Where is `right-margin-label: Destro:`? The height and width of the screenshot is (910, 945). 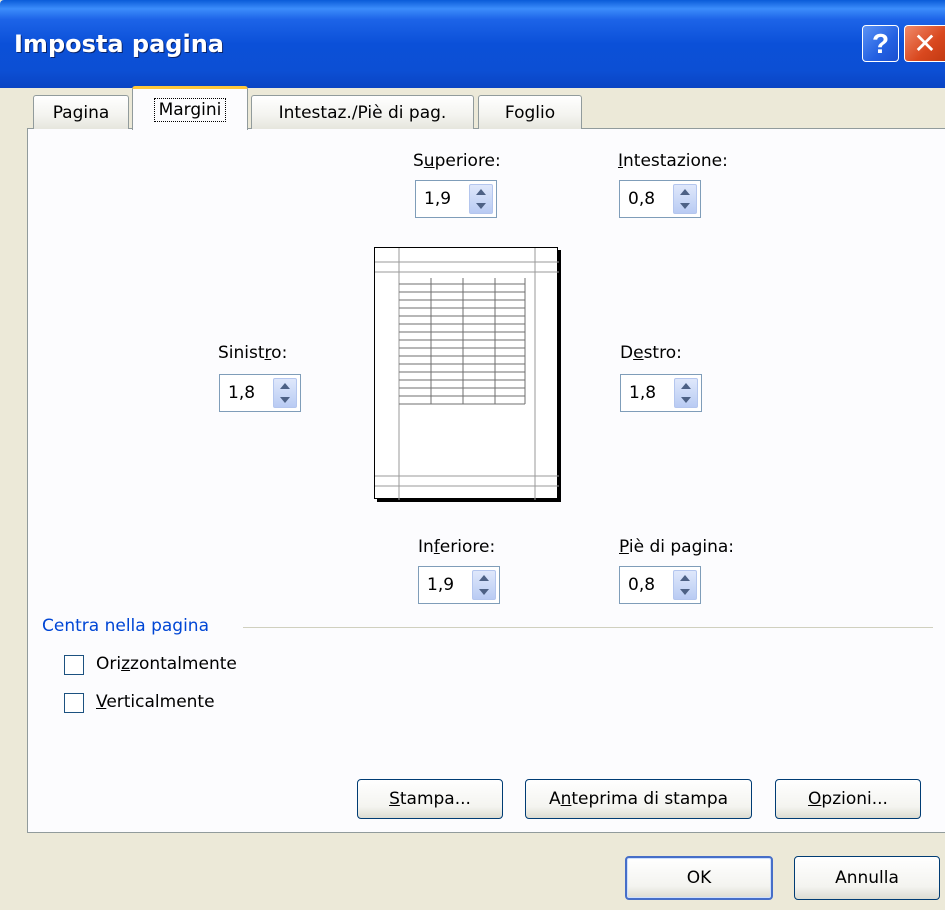 right-margin-label: Destro: is located at coordinates (651, 353).